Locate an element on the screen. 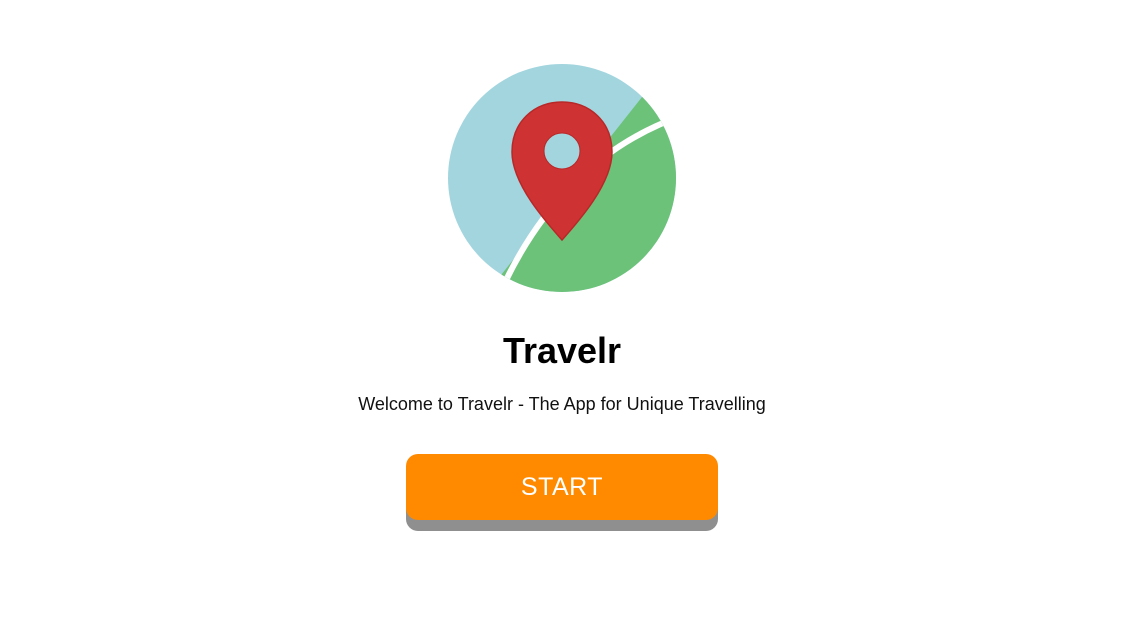 The image size is (1135, 621). app-logo is located at coordinates (562, 178).